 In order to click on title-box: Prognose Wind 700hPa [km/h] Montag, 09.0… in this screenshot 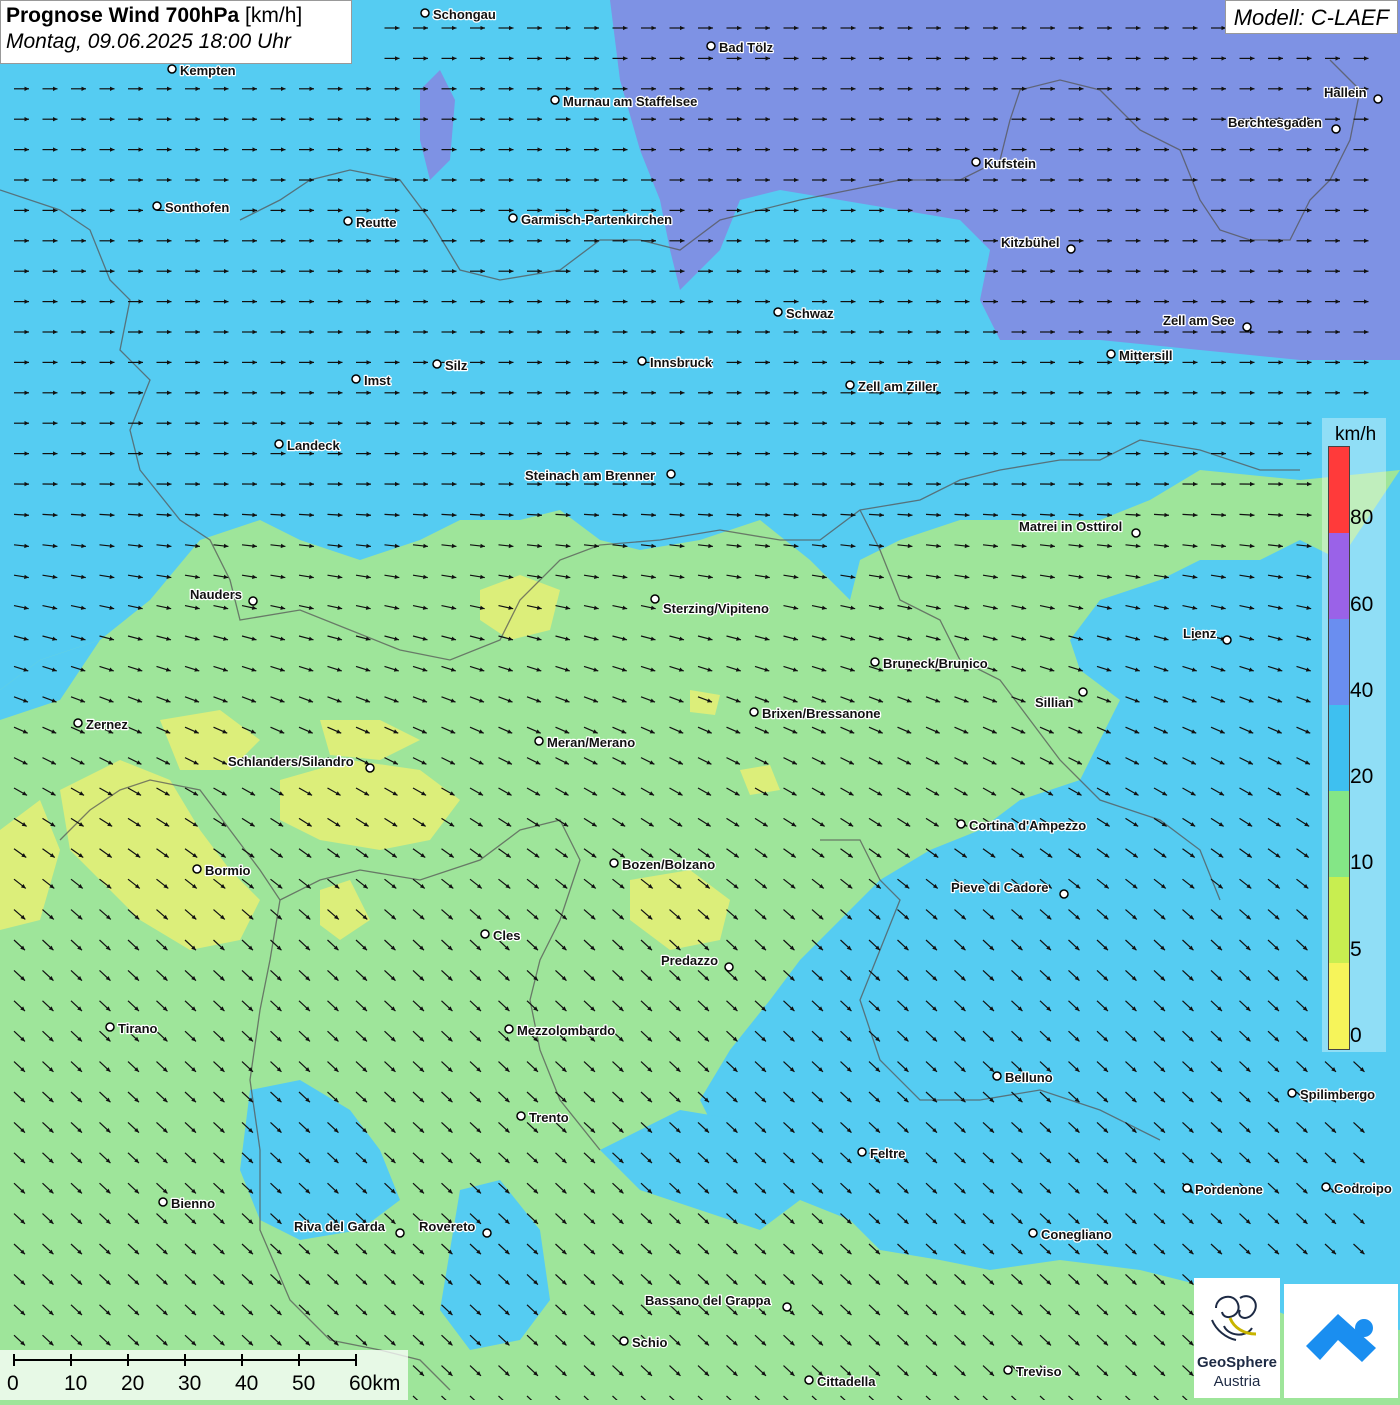, I will do `click(176, 32)`.